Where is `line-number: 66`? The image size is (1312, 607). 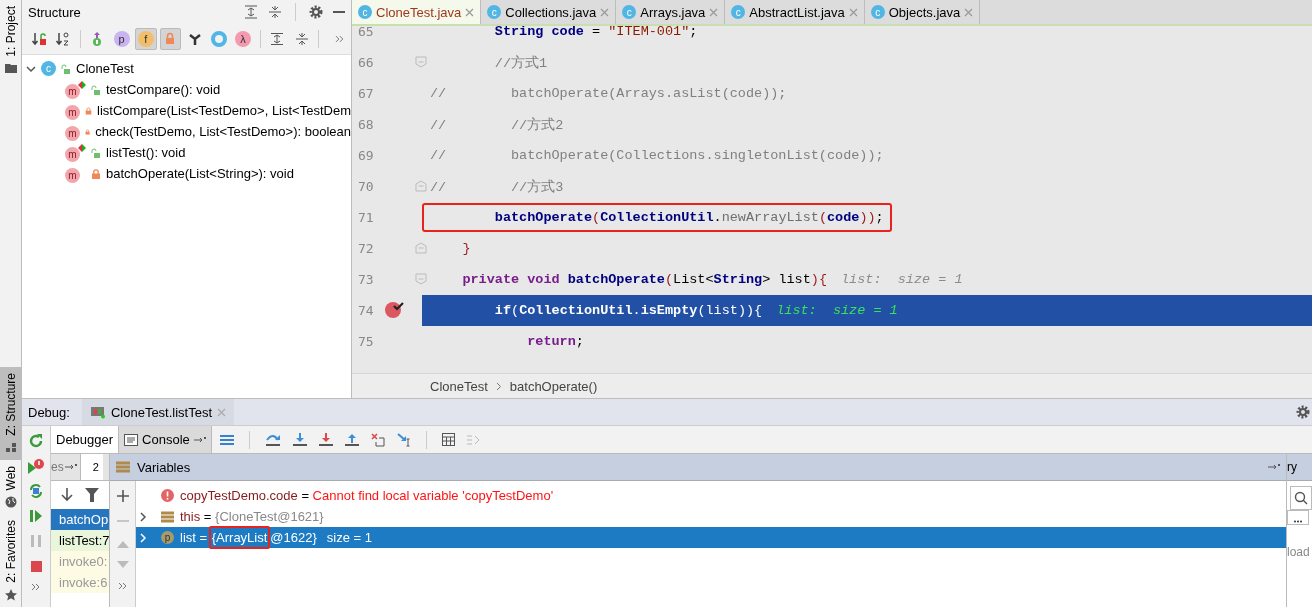
line-number: 66 is located at coordinates (366, 62).